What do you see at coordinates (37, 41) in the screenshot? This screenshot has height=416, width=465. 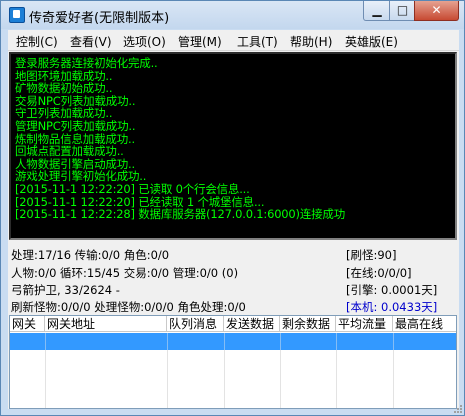 I see `menu-control: 控制(C)` at bounding box center [37, 41].